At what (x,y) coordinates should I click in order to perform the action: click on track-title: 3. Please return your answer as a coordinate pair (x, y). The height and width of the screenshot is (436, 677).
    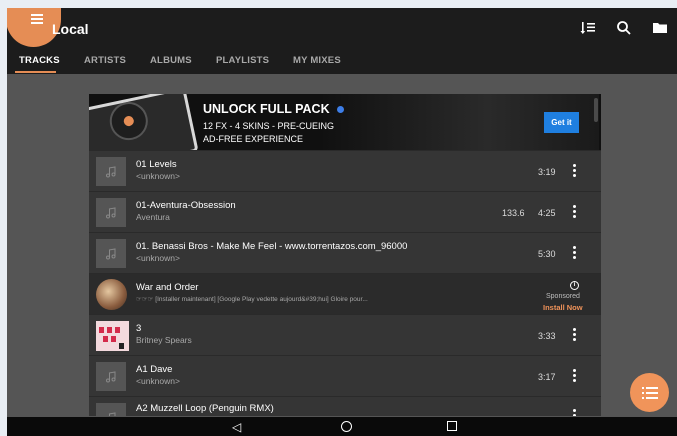
    Looking at the image, I should click on (139, 328).